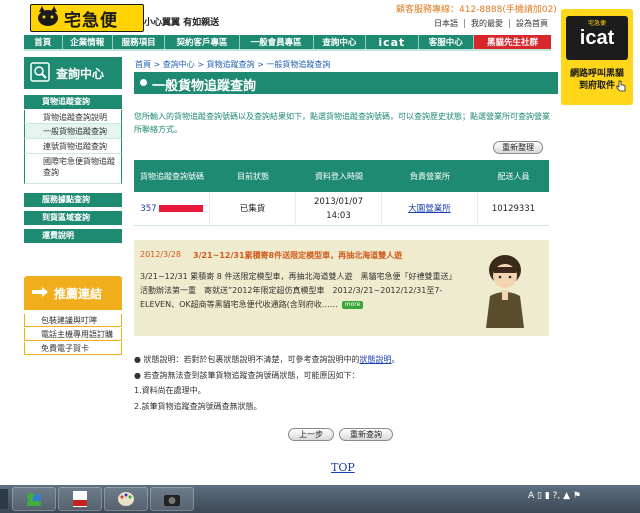  What do you see at coordinates (73, 200) in the screenshot?
I see `sidebar-item-service-points: 服務據點查詢` at bounding box center [73, 200].